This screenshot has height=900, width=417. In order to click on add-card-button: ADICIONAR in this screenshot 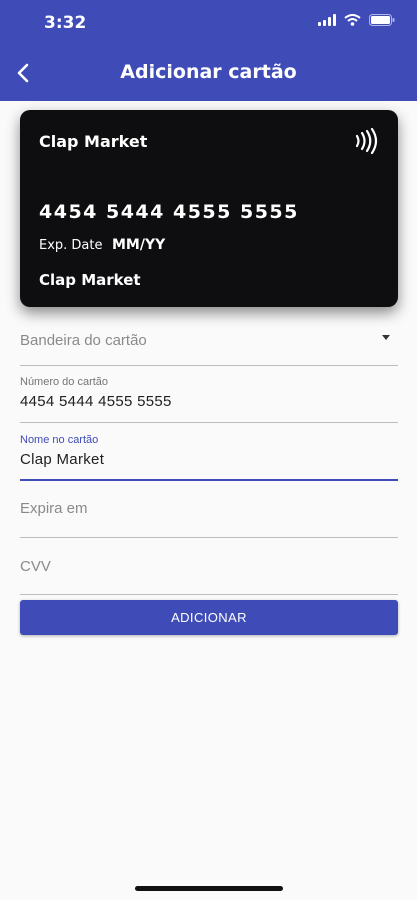, I will do `click(209, 617)`.